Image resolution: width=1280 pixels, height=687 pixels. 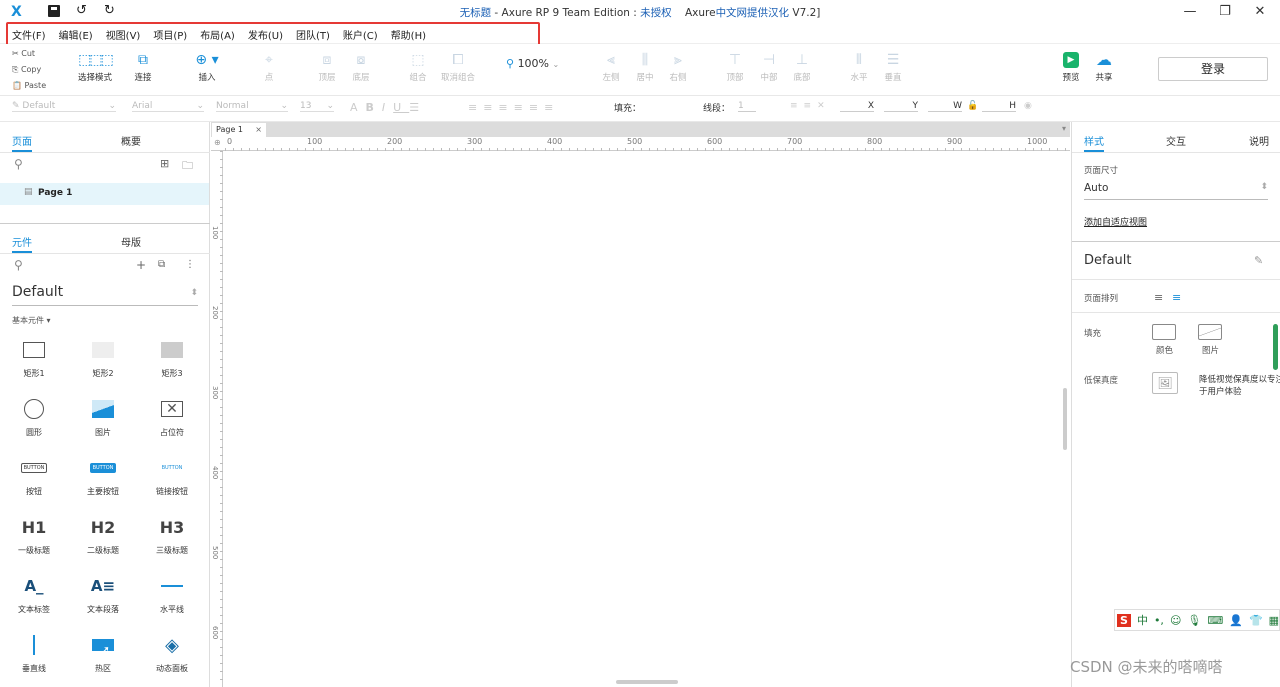 What do you see at coordinates (103, 477) in the screenshot?
I see `widget-primary-button: BUTTON 主要按钮` at bounding box center [103, 477].